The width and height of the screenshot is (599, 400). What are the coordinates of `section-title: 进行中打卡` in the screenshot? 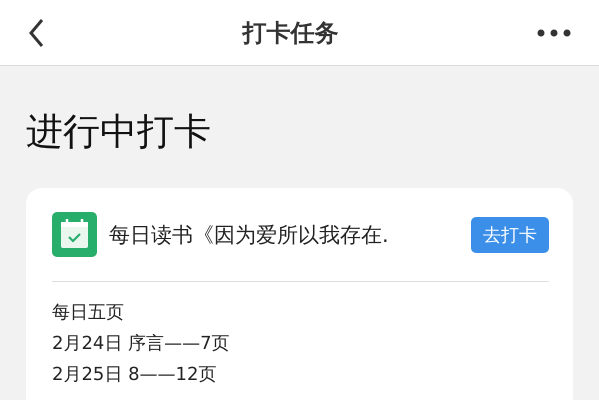 It's located at (119, 132).